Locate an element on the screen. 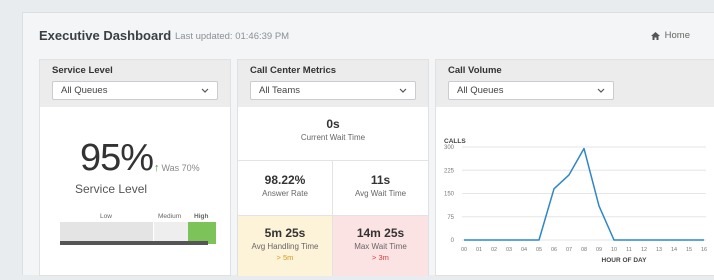 This screenshot has height=280, width=714. max-wait-cell: 14m 25s Max Wait Time > 3m is located at coordinates (380, 246).